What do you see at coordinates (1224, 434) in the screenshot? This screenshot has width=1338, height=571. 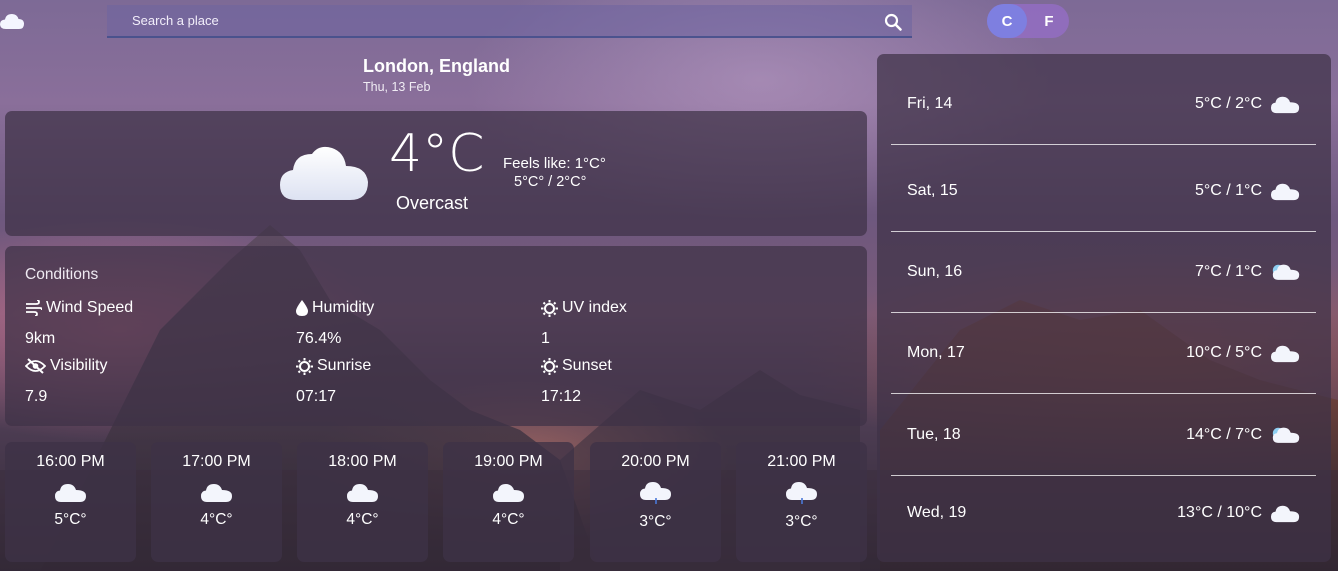 I see `forecast-temps: 14°C / 7°C` at bounding box center [1224, 434].